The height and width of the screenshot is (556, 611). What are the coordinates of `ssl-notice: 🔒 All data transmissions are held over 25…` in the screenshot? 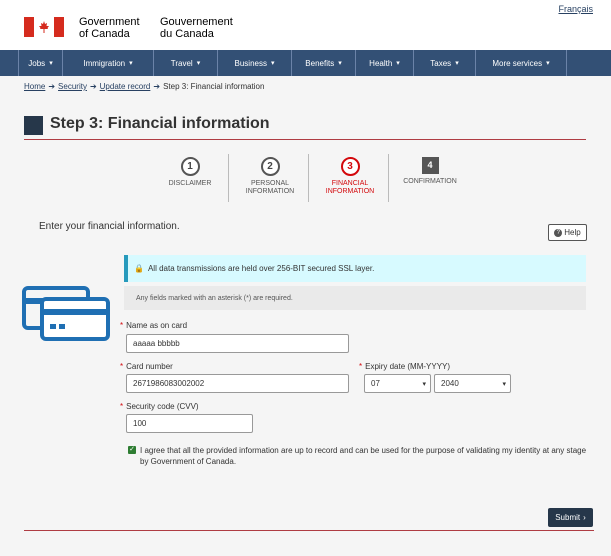 It's located at (355, 268).